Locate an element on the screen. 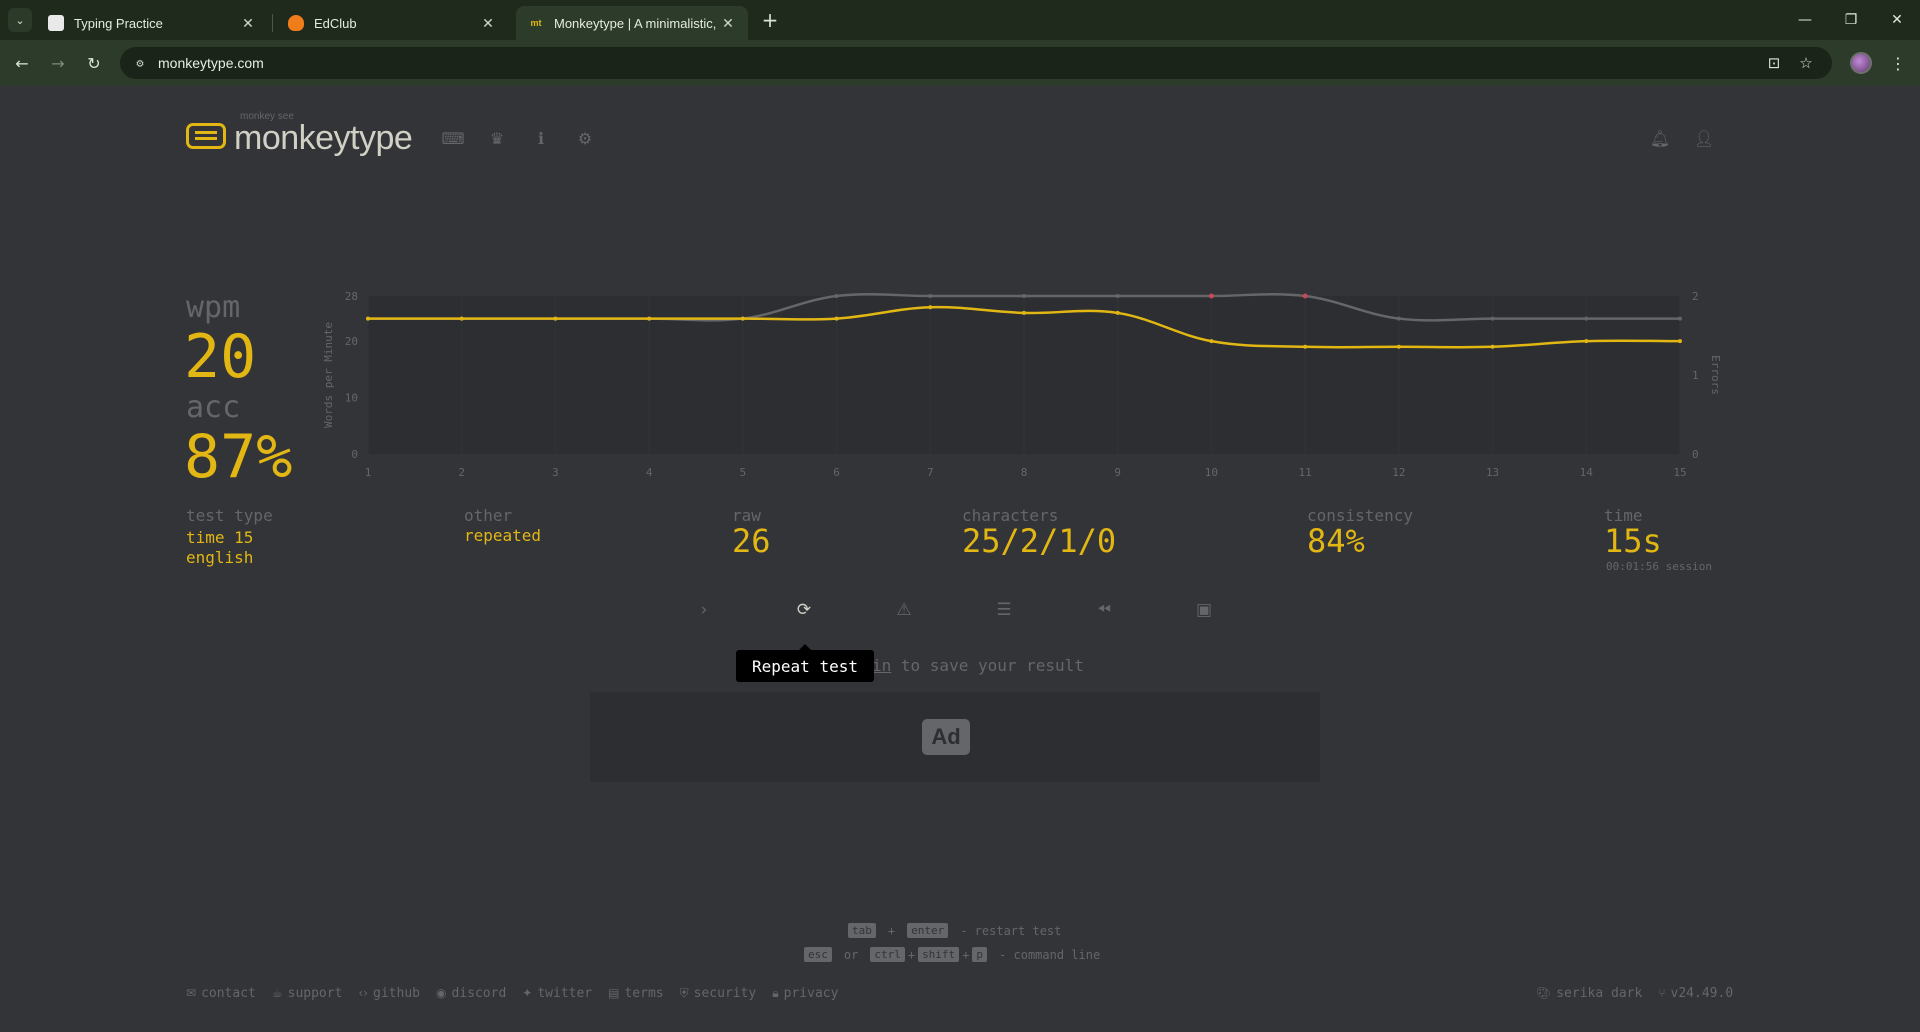 The height and width of the screenshot is (1032, 1920). url-text: monkeytype.com is located at coordinates (211, 63).